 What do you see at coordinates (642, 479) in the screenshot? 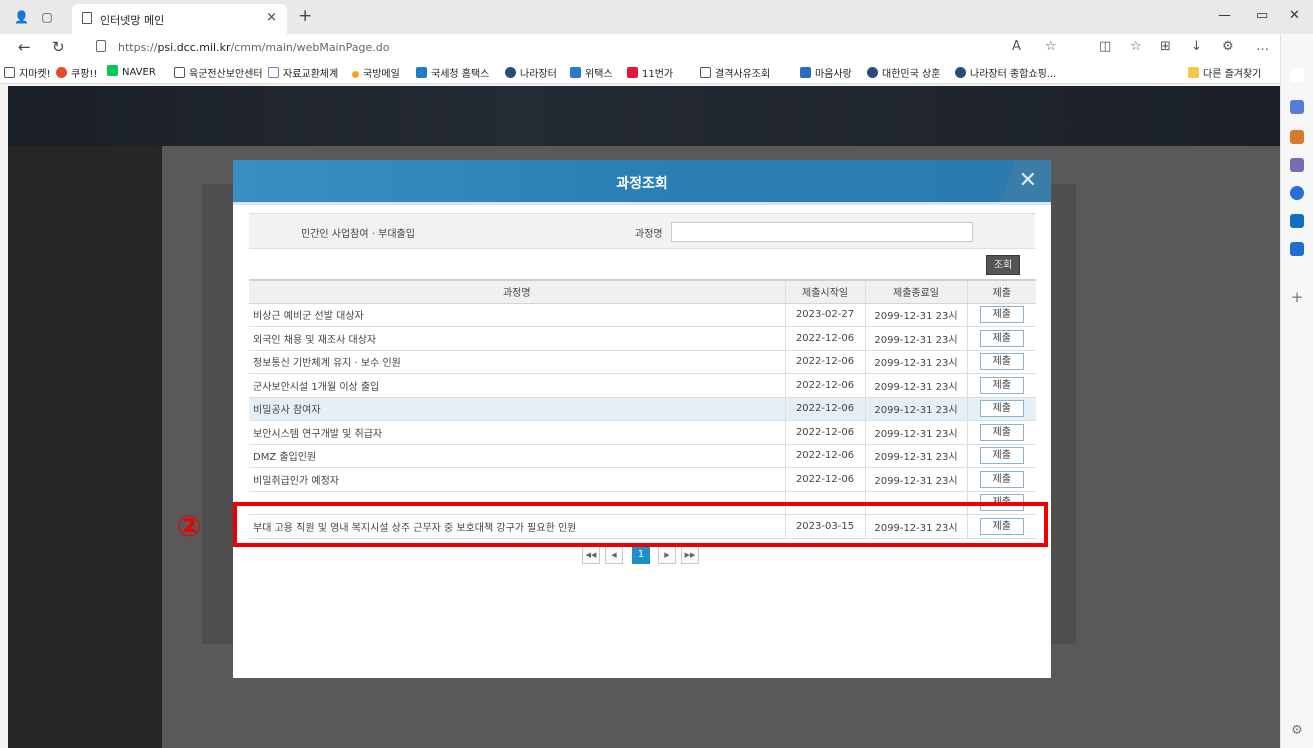
I see `table-row: 비밀취급인가 예정자 2022-12-06 2099-12-31 23시 제출` at bounding box center [642, 479].